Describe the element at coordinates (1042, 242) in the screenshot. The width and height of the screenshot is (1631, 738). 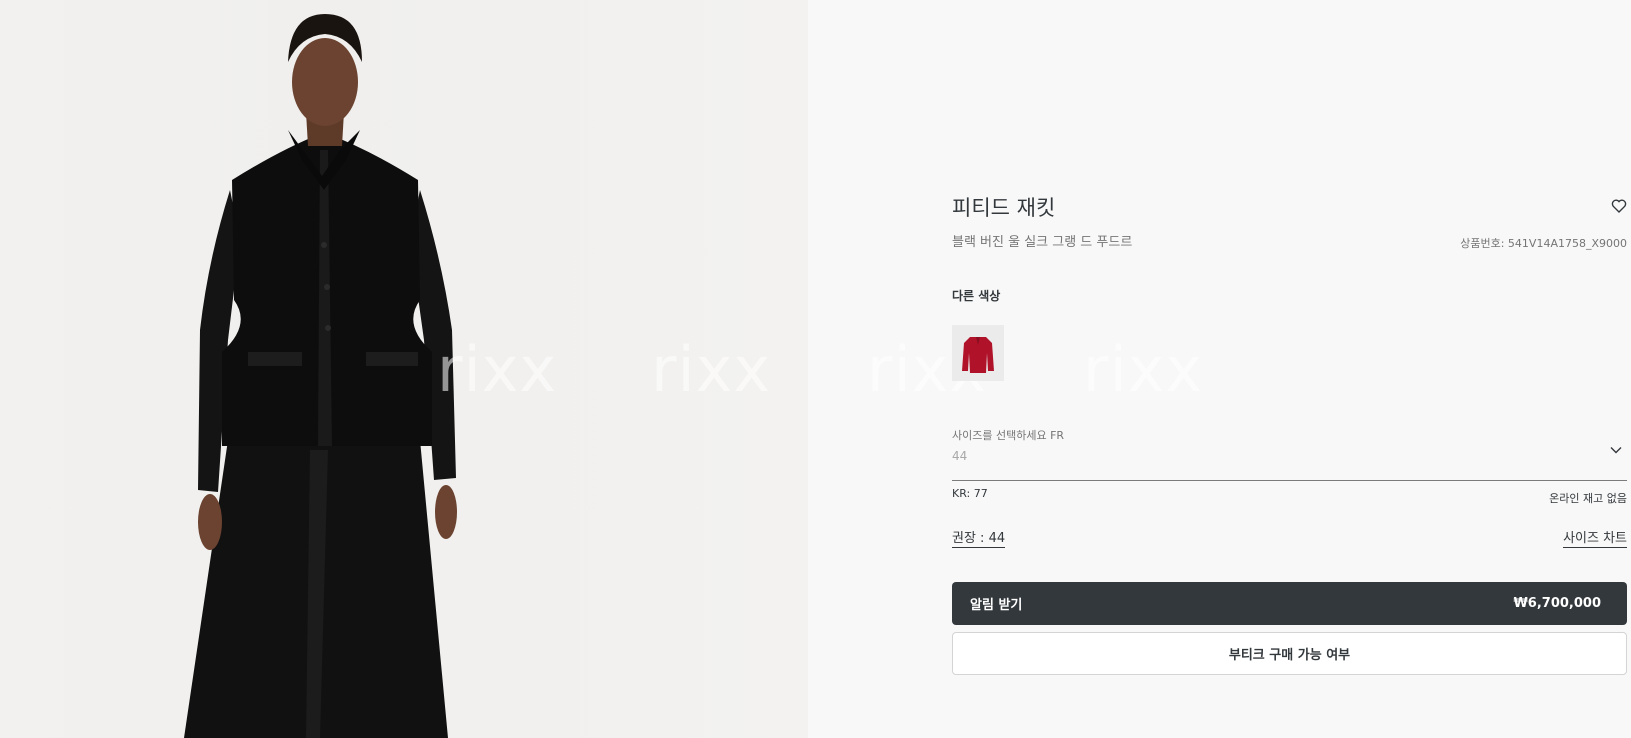
I see `product-subtitle: 블랙 버진 울 실크 그랭 드 푸드르` at that location.